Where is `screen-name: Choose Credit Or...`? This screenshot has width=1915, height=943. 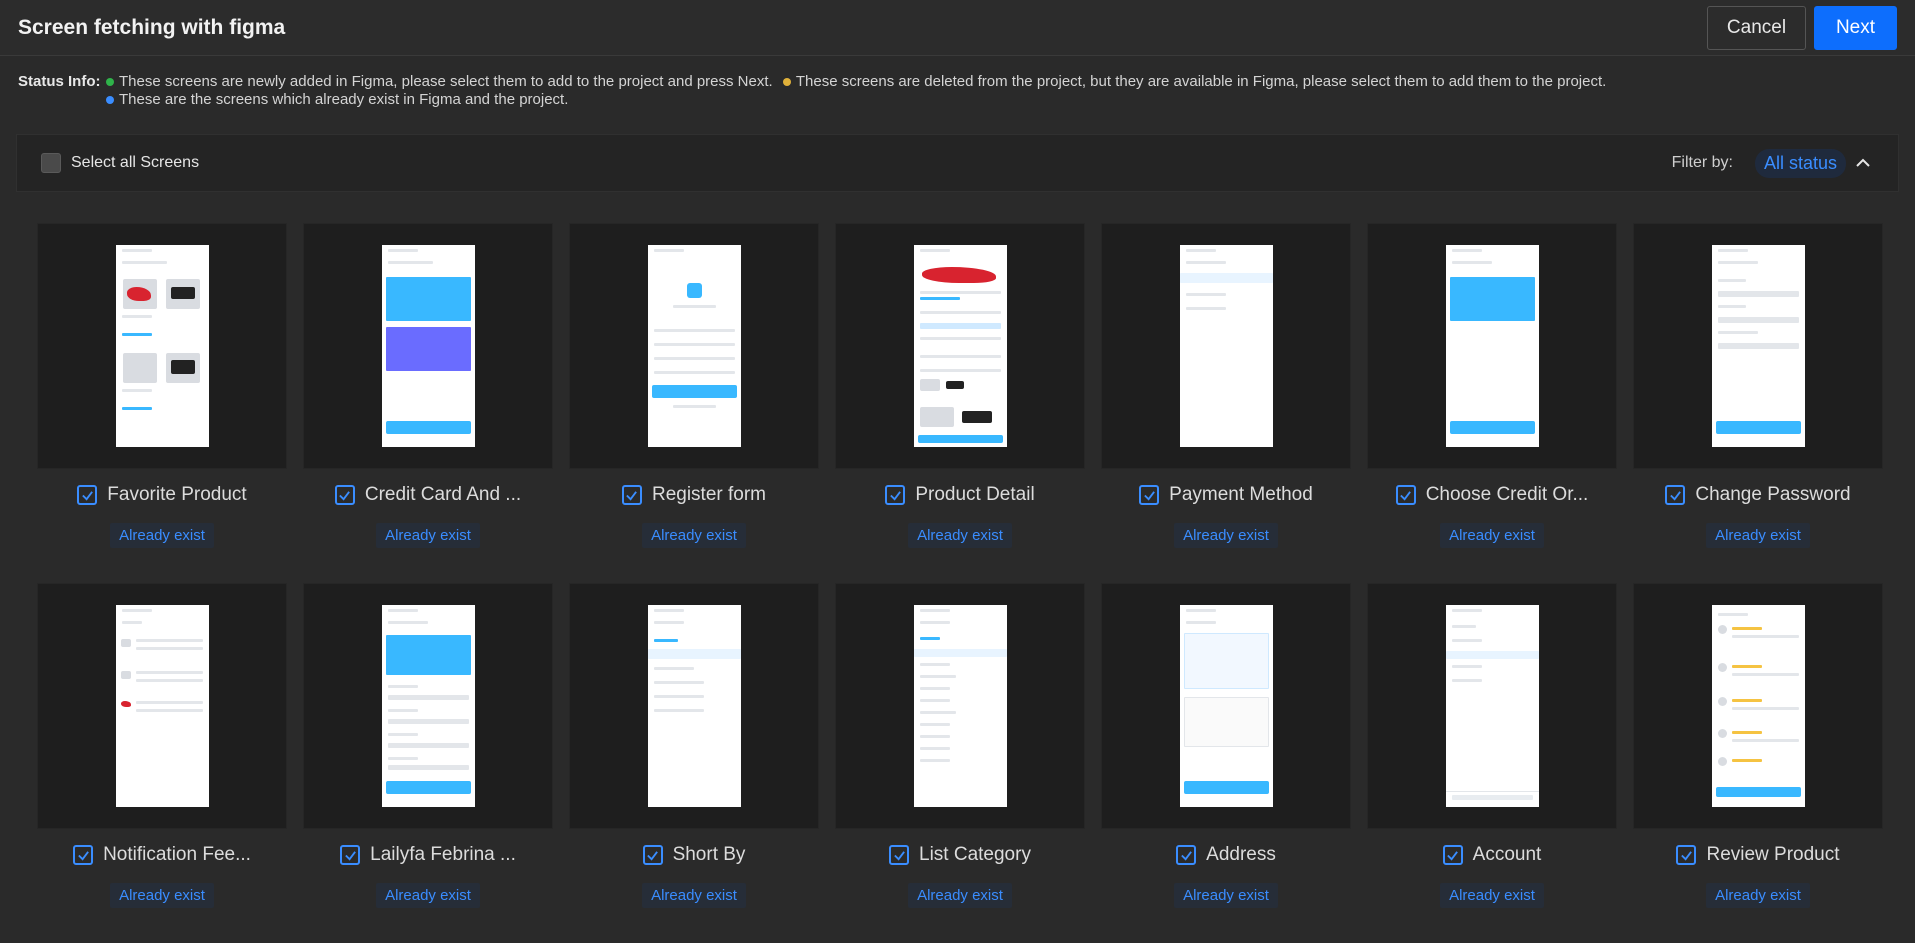 screen-name: Choose Credit Or... is located at coordinates (1507, 494).